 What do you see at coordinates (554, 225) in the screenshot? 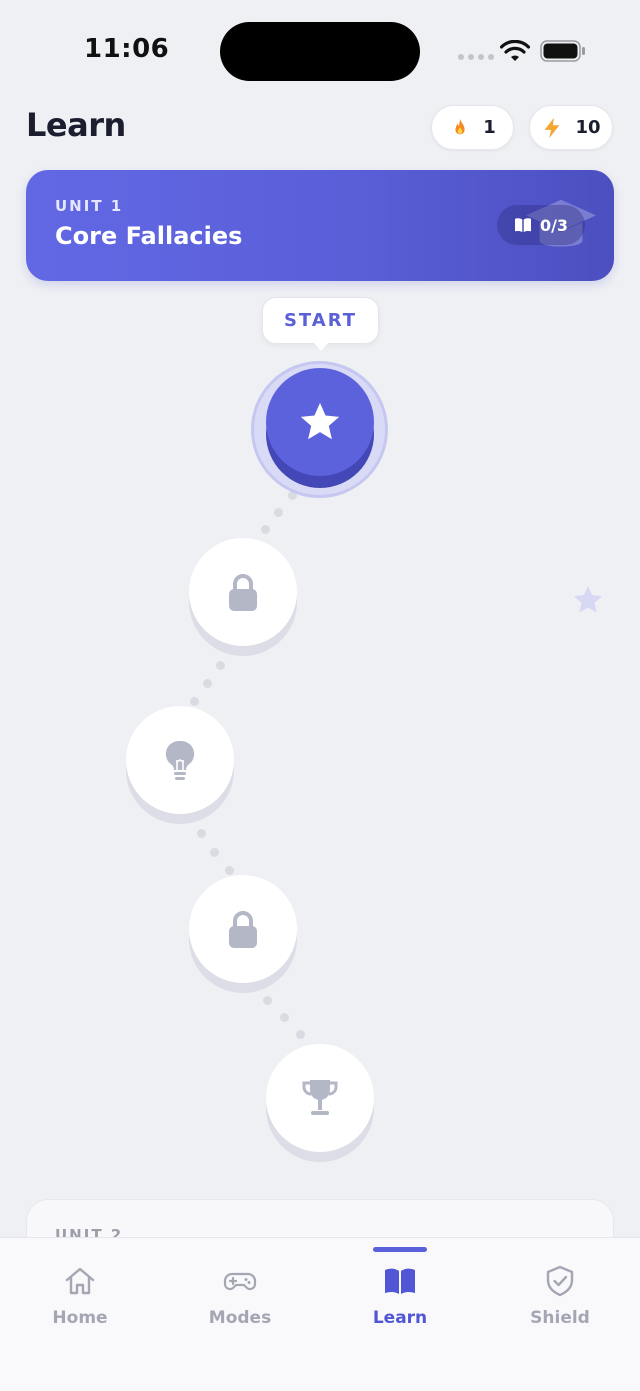
I see `unit-progress-text: 0/3` at bounding box center [554, 225].